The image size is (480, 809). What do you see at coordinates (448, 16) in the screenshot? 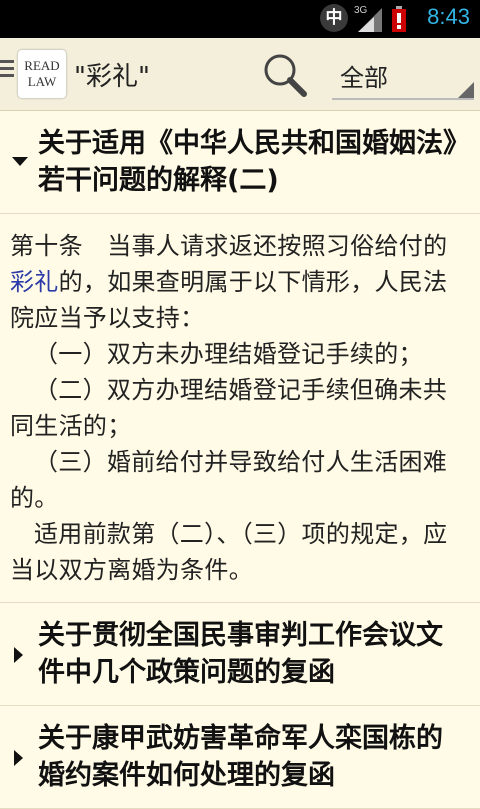
I see `clock: 8:43` at bounding box center [448, 16].